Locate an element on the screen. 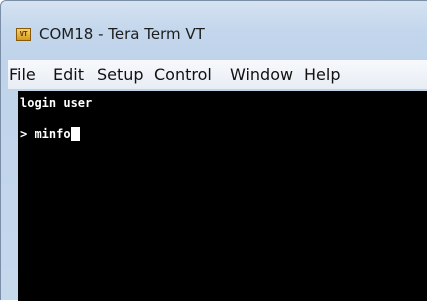 The image size is (427, 301). terminal-line-command-text: > minfo is located at coordinates (45, 134).